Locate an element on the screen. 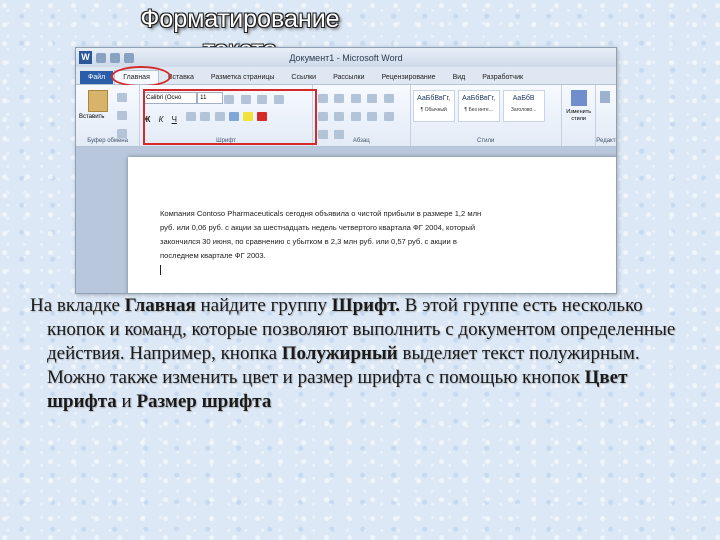 This screenshot has width=720, height=540. instruction-text-5: и is located at coordinates (126, 401).